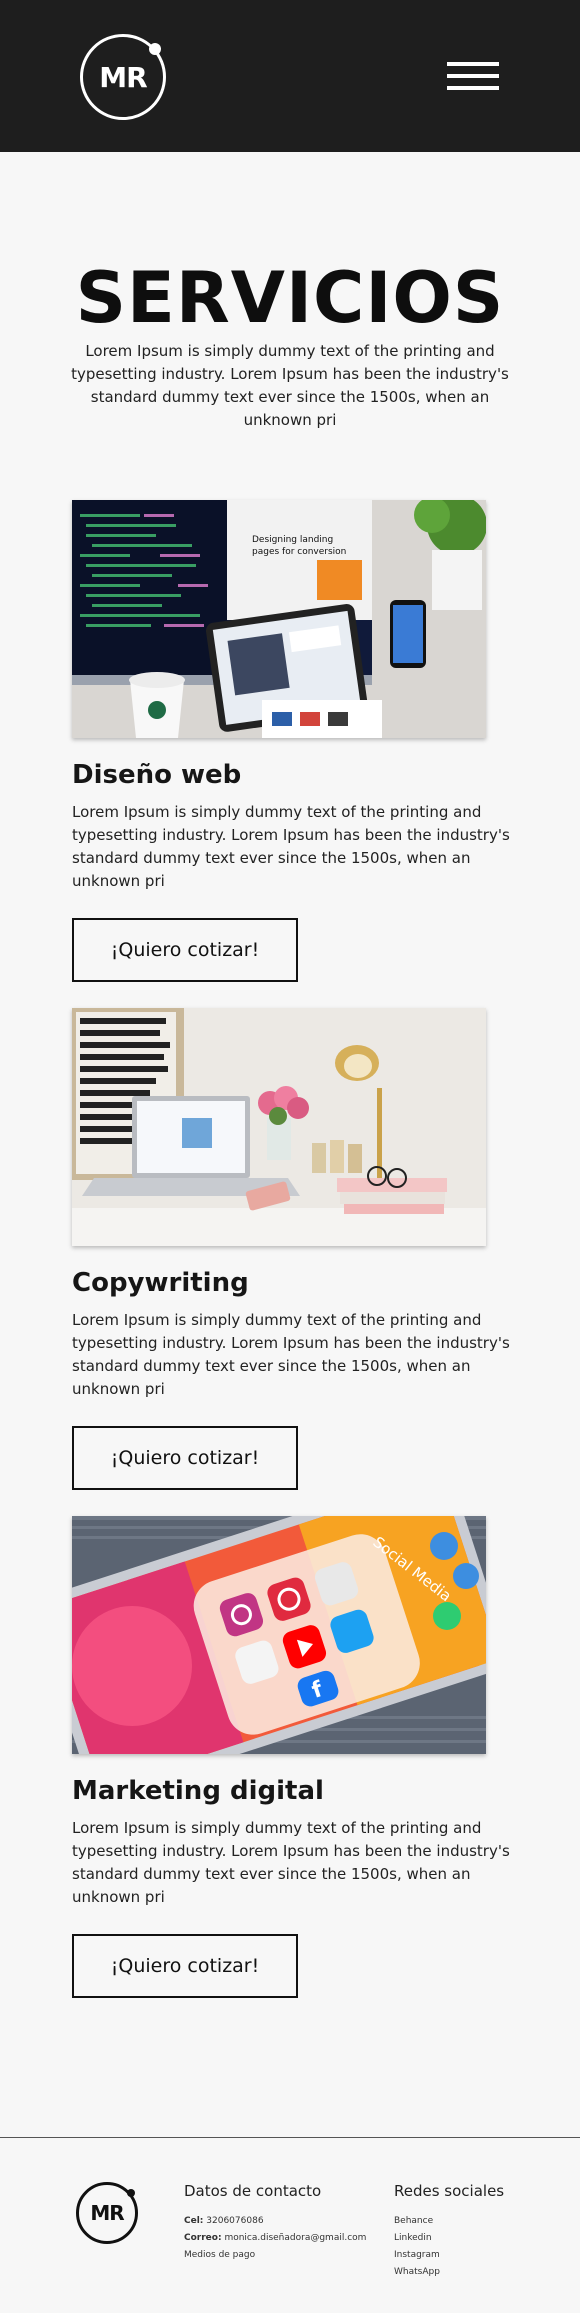 This screenshot has width=580, height=2313. I want to click on svg-text: pages for conversion, so click(299, 552).